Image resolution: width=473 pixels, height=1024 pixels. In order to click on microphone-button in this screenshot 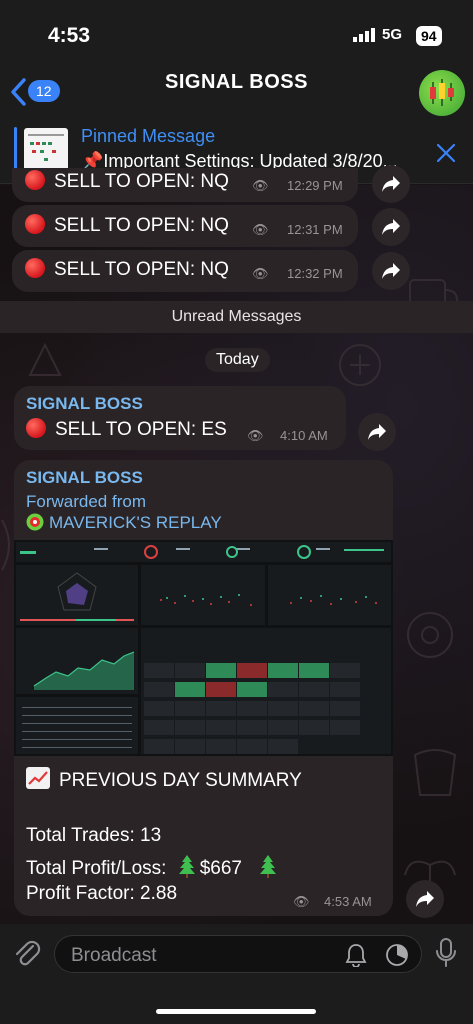, I will do `click(446, 955)`.